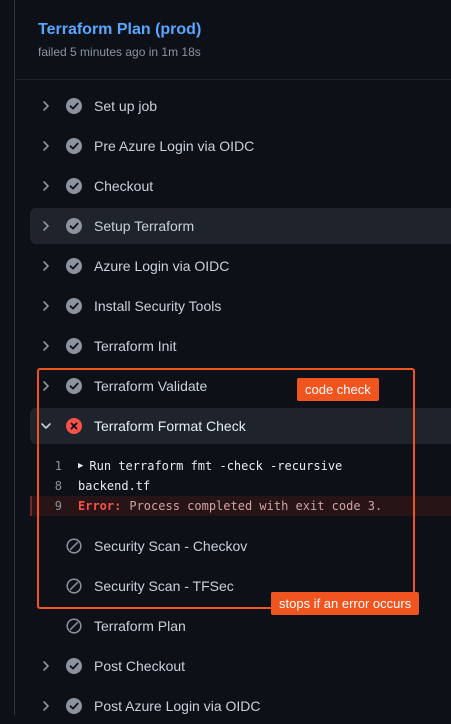  I want to click on step-post-checkout: Post Checkout, so click(240, 666).